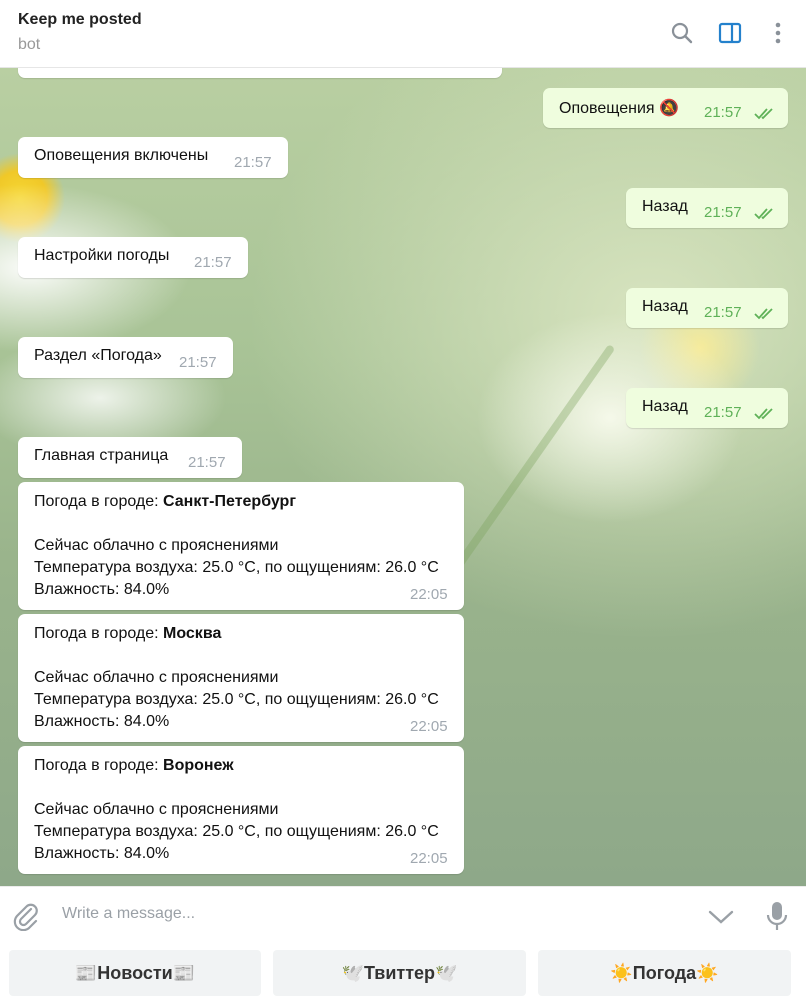 This screenshot has width=806, height=1003. I want to click on message-incoming: Главная страница 21:57, so click(130, 457).